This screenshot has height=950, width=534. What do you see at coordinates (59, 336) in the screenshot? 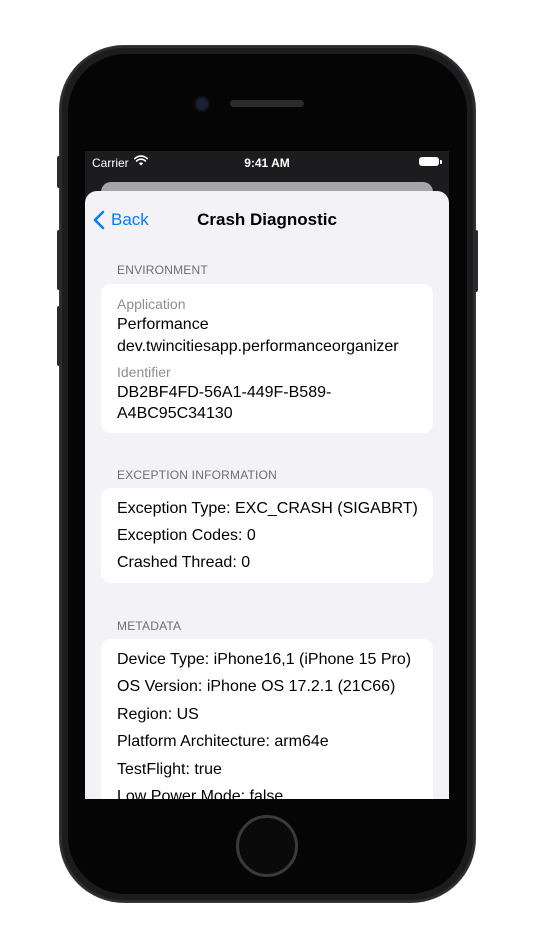
I see `volume-down-button` at bounding box center [59, 336].